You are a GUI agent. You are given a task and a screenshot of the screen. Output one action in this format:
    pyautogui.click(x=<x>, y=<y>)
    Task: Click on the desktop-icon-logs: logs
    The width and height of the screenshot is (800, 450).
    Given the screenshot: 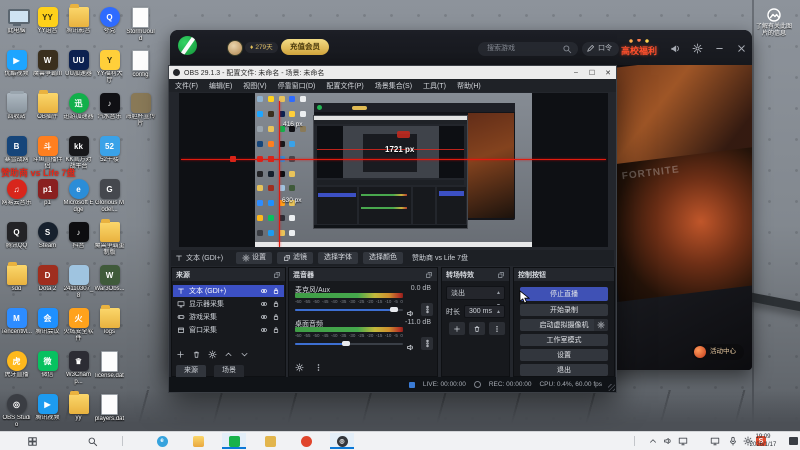 What is the action you would take?
    pyautogui.click(x=109, y=320)
    